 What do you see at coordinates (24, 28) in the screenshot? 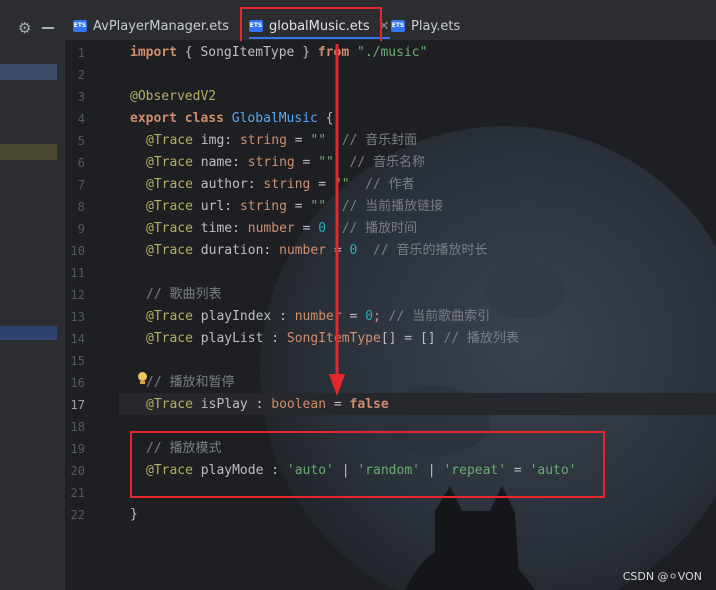
I see `gear-icon: ⚙` at bounding box center [24, 28].